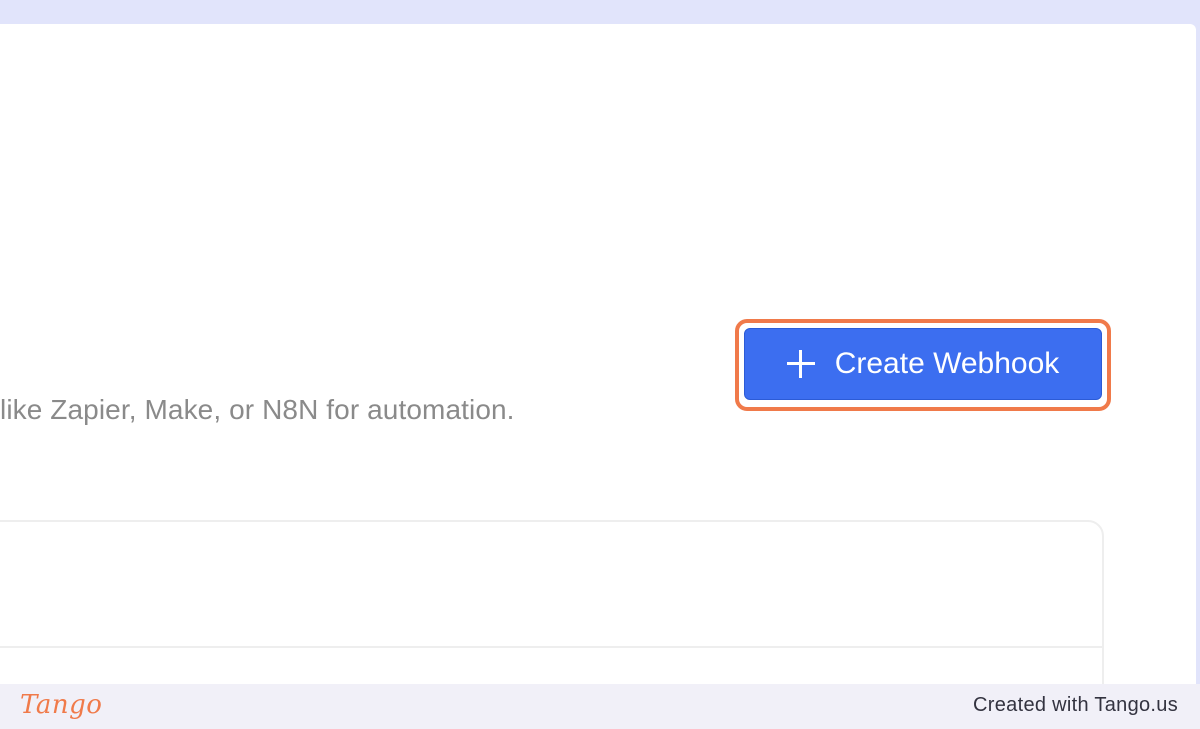 The width and height of the screenshot is (1200, 729). I want to click on tango-credit-link: Created with Tango.us, so click(1075, 705).